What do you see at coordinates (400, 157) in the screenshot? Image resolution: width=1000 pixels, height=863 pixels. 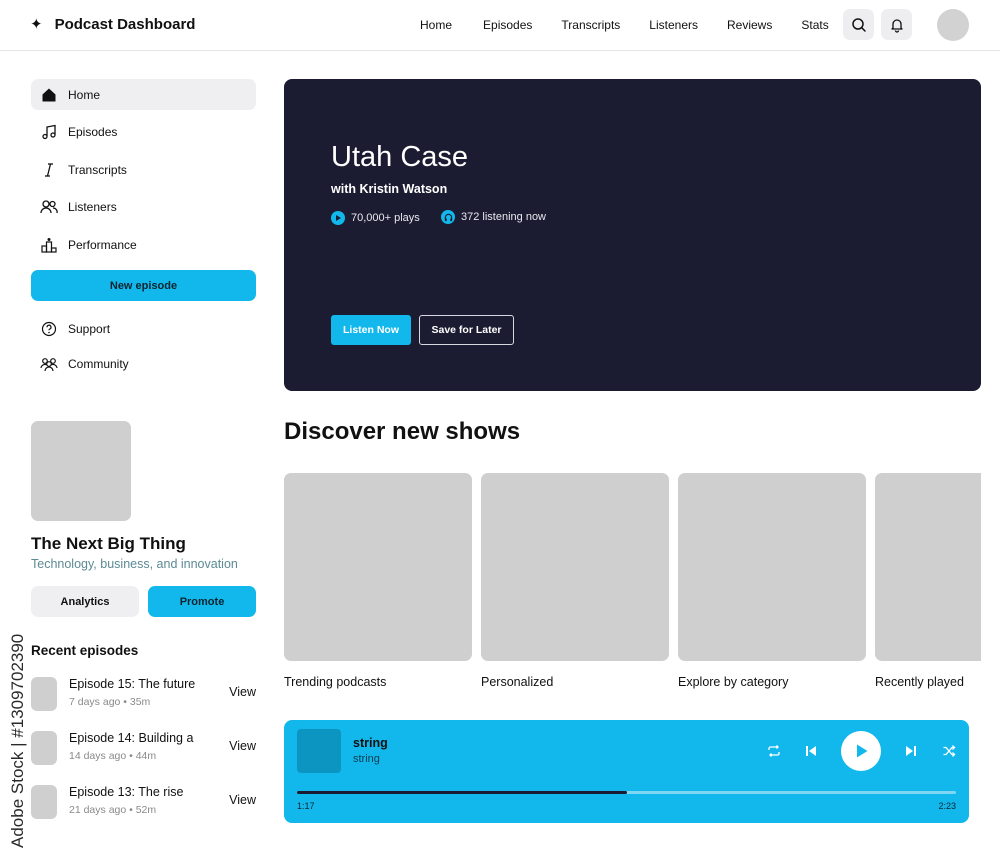 I see `hero-title: Utah Case` at bounding box center [400, 157].